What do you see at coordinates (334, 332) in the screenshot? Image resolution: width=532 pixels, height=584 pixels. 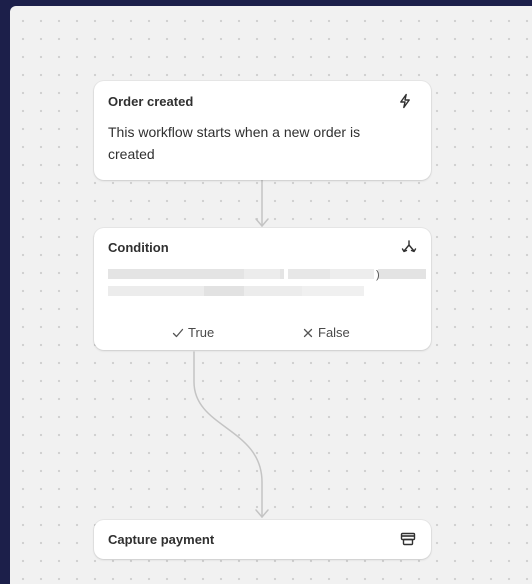 I see `branch-false-label: False` at bounding box center [334, 332].